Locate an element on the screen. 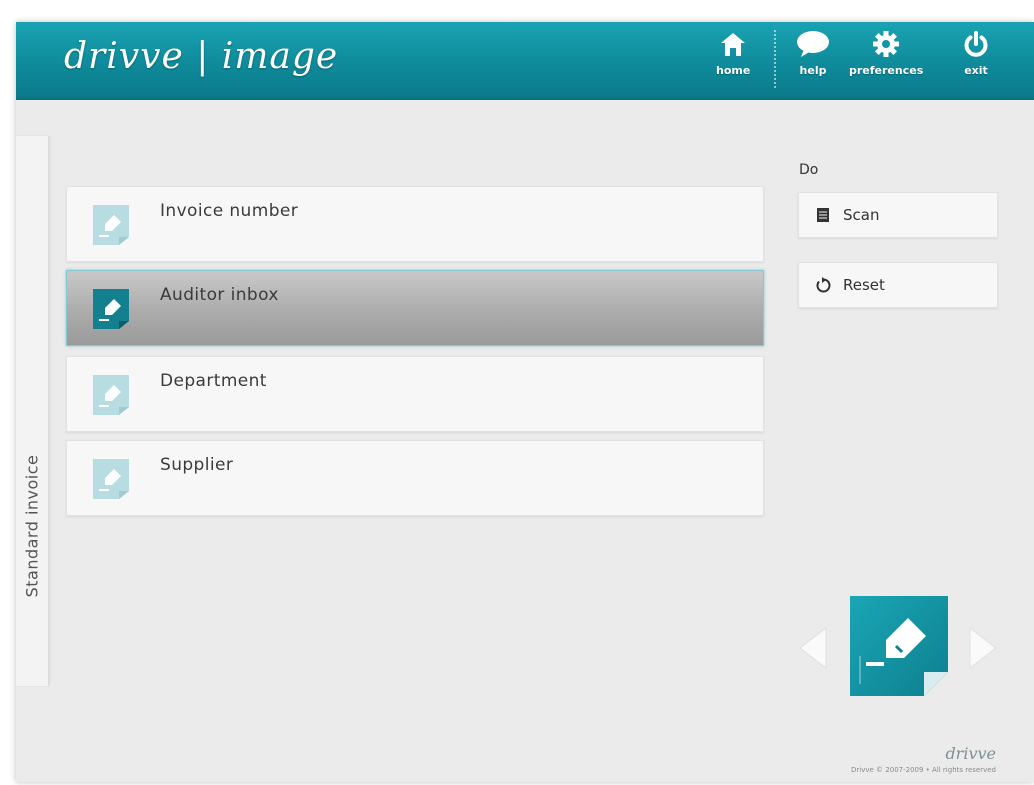  footer-brand-text: drivve is located at coordinates (970, 753).